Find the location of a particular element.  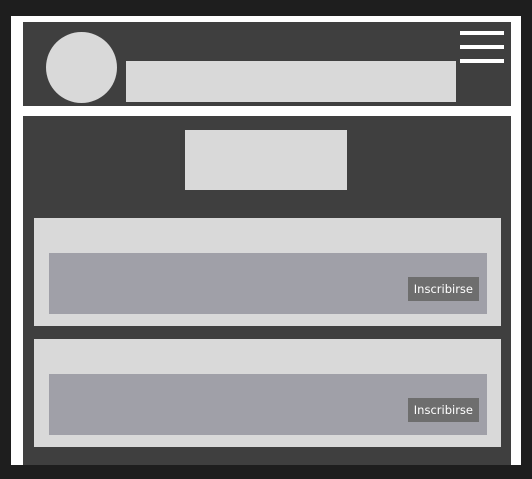

avatar is located at coordinates (81, 67).